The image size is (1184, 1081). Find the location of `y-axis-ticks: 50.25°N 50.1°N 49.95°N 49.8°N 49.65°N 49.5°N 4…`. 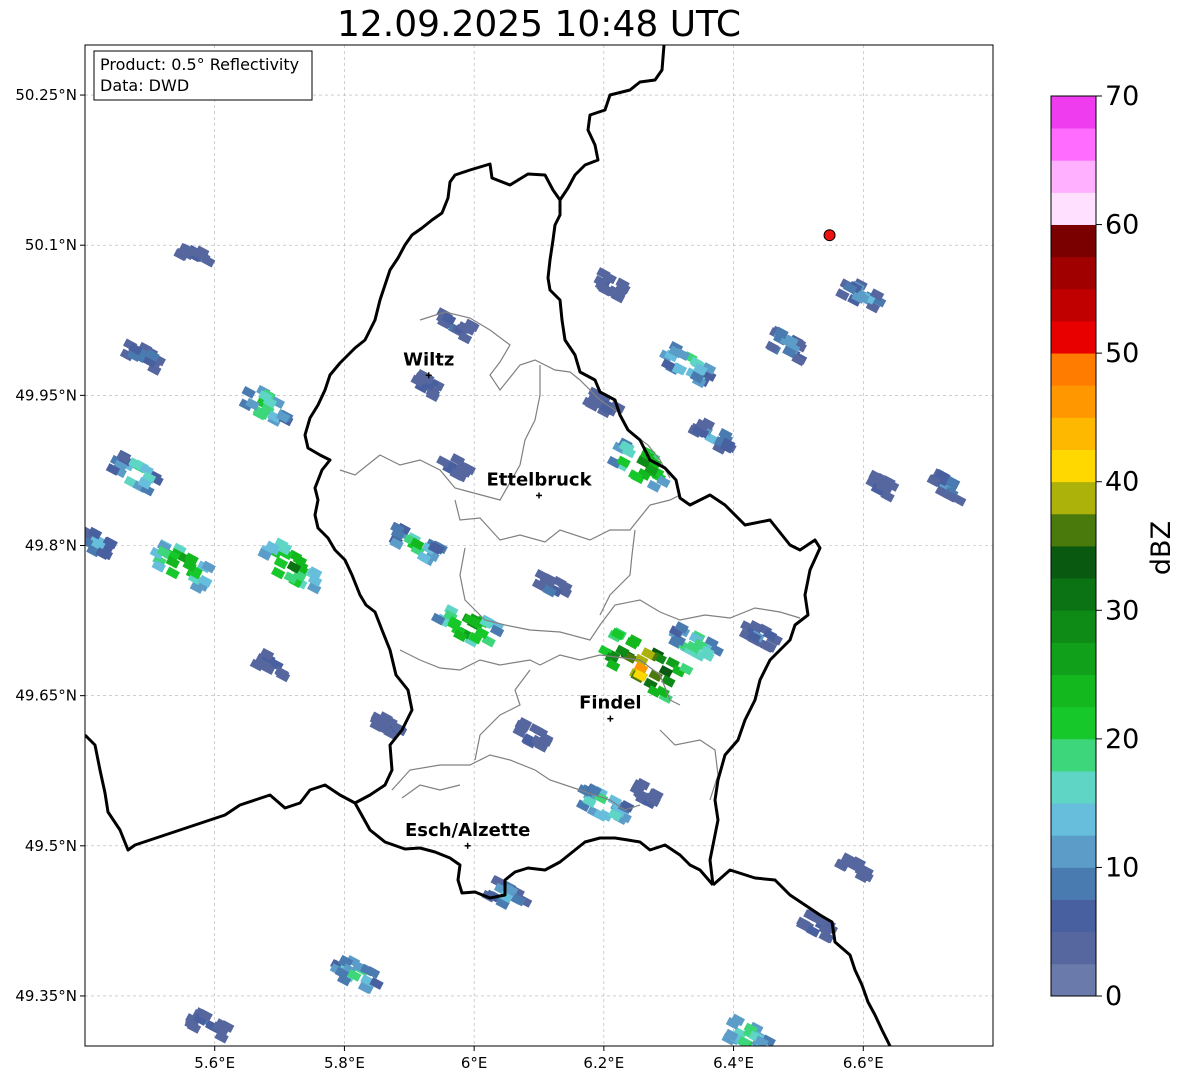

y-axis-ticks: 50.25°N 50.1°N 49.95°N 49.8°N 49.65°N 49.5°N 4… is located at coordinates (50, 545).